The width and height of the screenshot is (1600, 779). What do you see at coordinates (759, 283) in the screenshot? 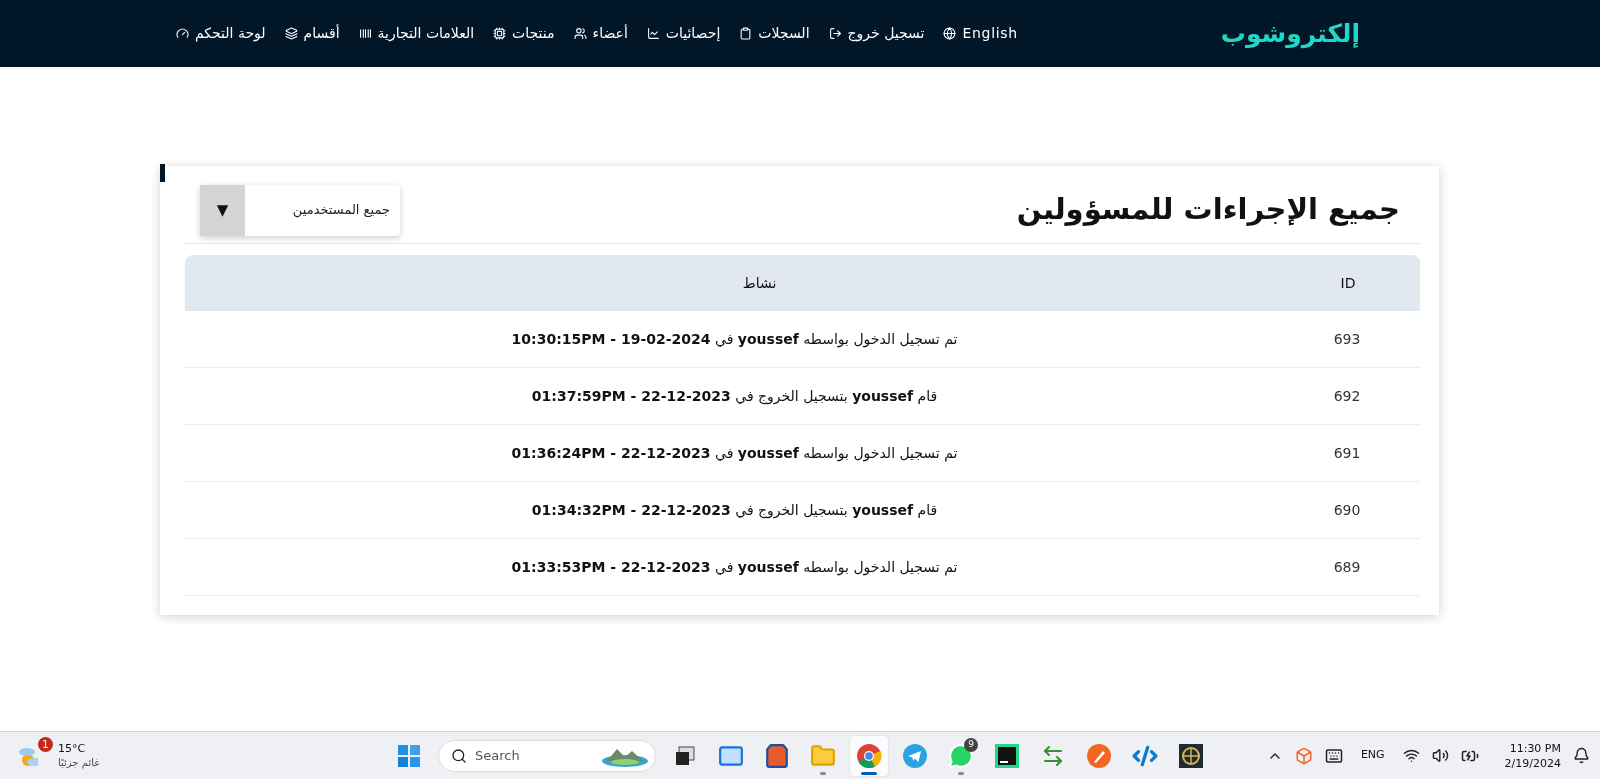
I see `column-header: نشاط` at bounding box center [759, 283].